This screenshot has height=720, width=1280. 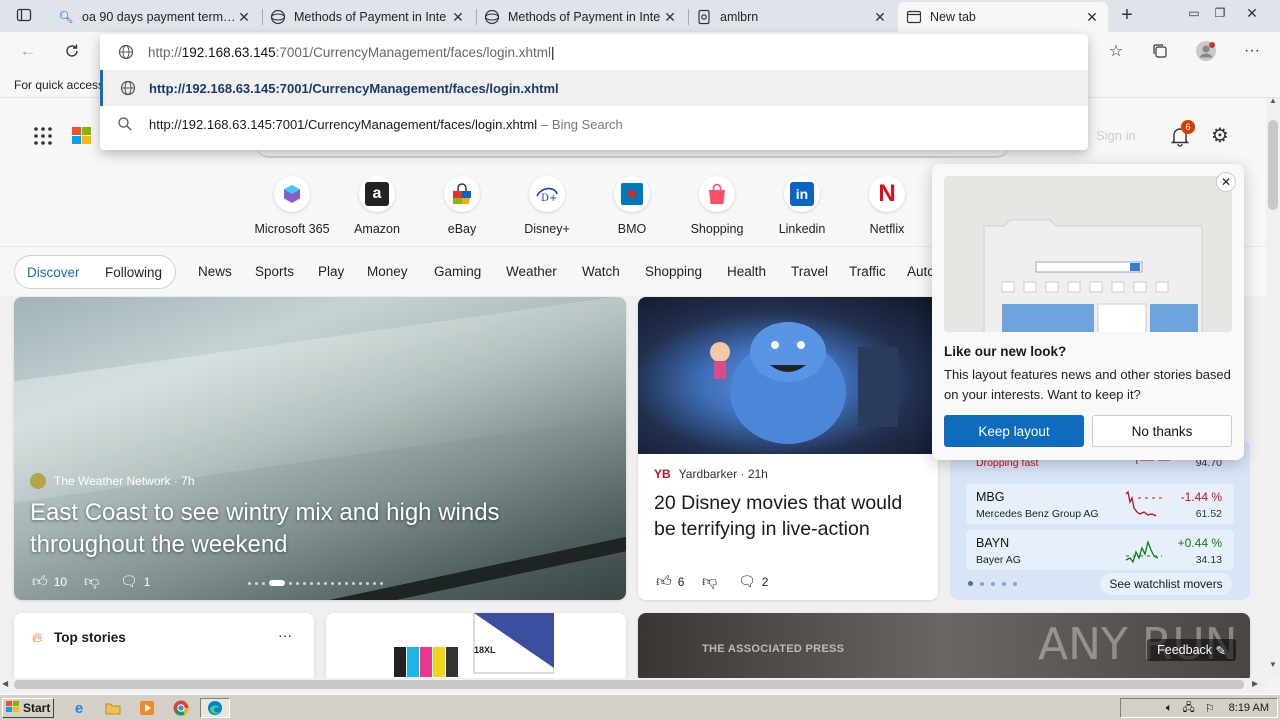 What do you see at coordinates (1127, 15) in the screenshot?
I see `new-tab-button: +` at bounding box center [1127, 15].